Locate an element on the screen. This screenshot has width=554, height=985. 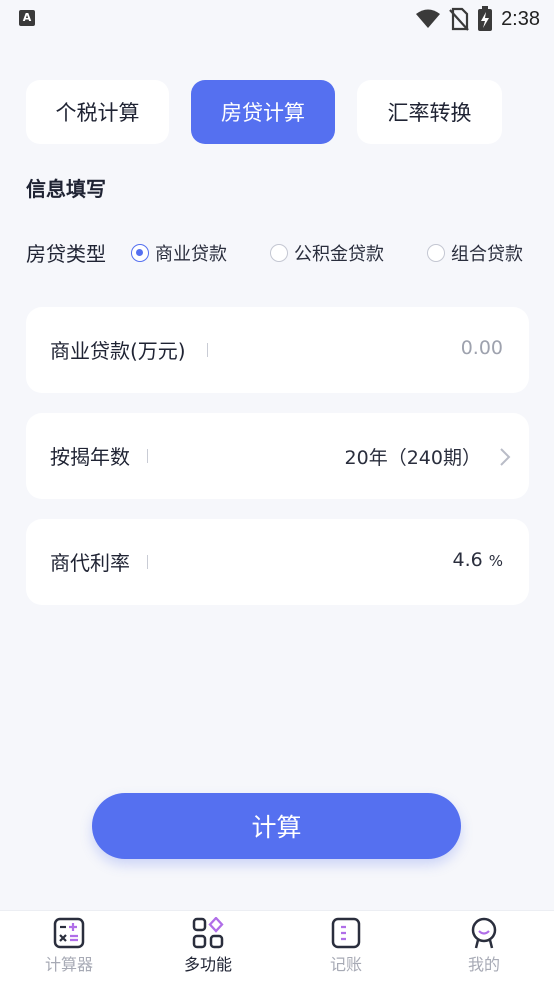
tab-label: 汇率转换 is located at coordinates (429, 113).